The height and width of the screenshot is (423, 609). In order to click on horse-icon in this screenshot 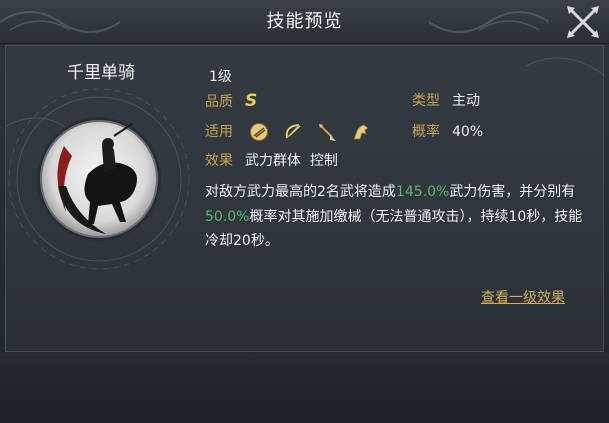, I will do `click(361, 132)`.